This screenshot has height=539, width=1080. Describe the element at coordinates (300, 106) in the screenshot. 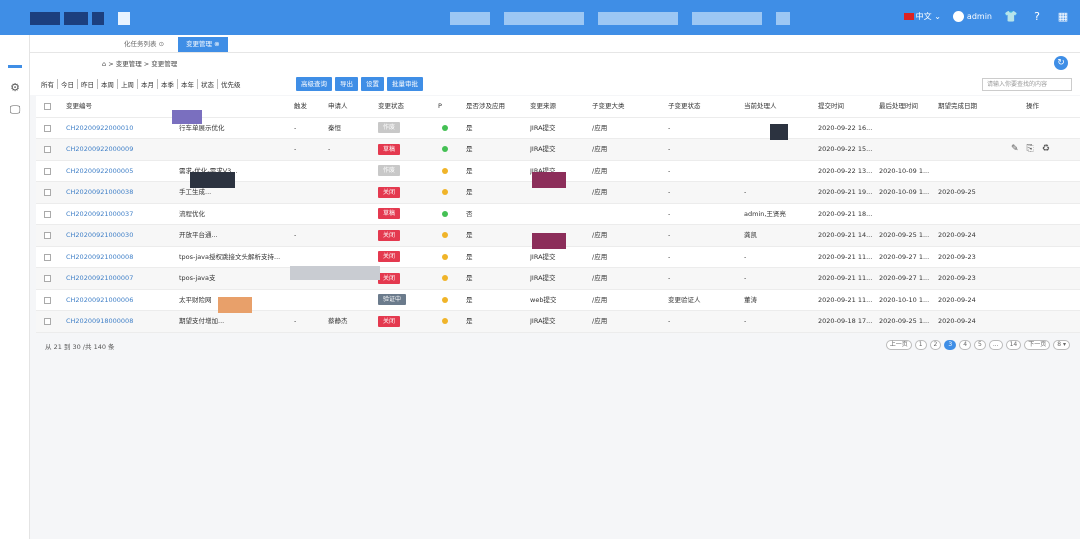

I see `column-header-2: 触发` at that location.